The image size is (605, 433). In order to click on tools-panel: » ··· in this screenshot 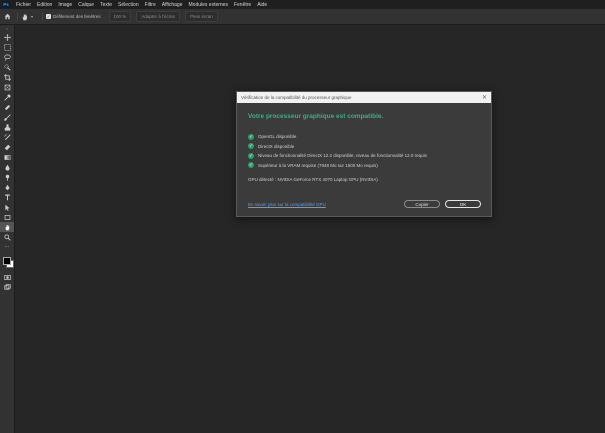, I will do `click(7, 229)`.